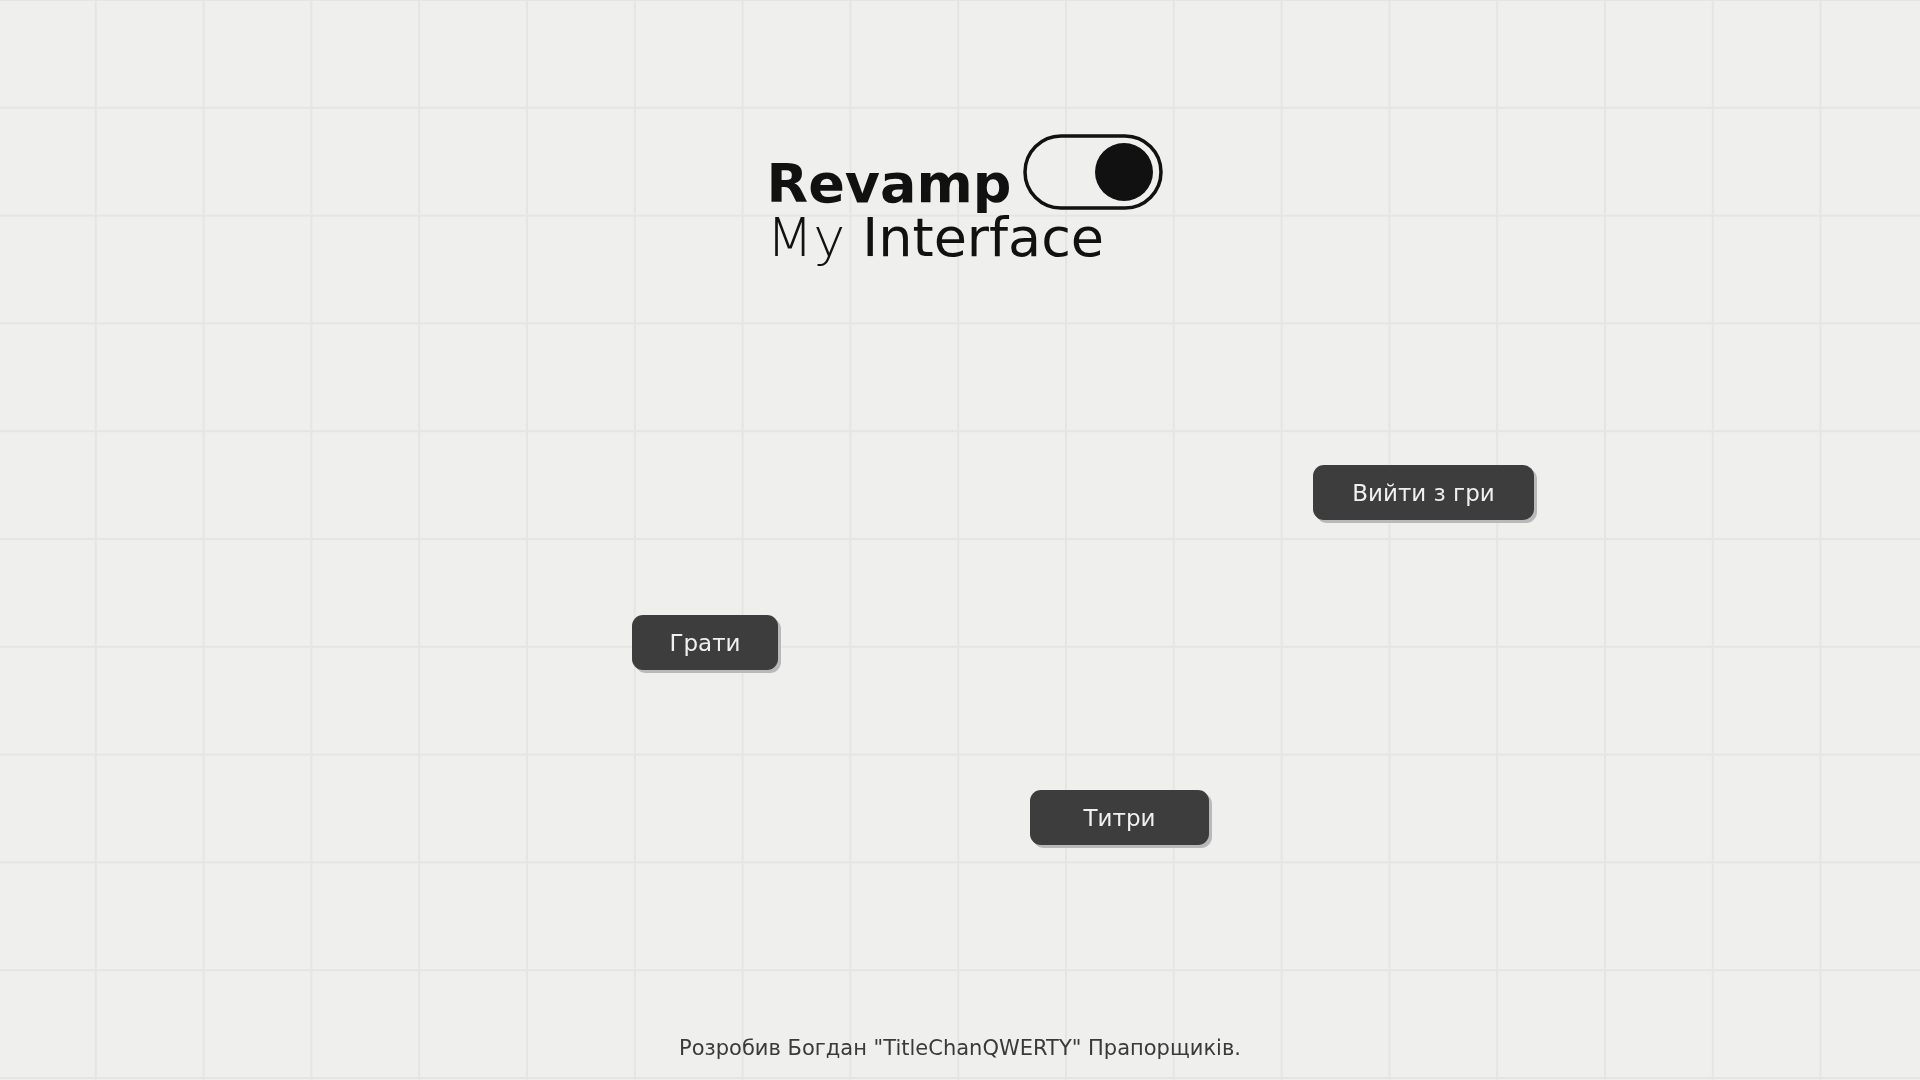  What do you see at coordinates (889, 184) in the screenshot?
I see `logo-title: Revamp` at bounding box center [889, 184].